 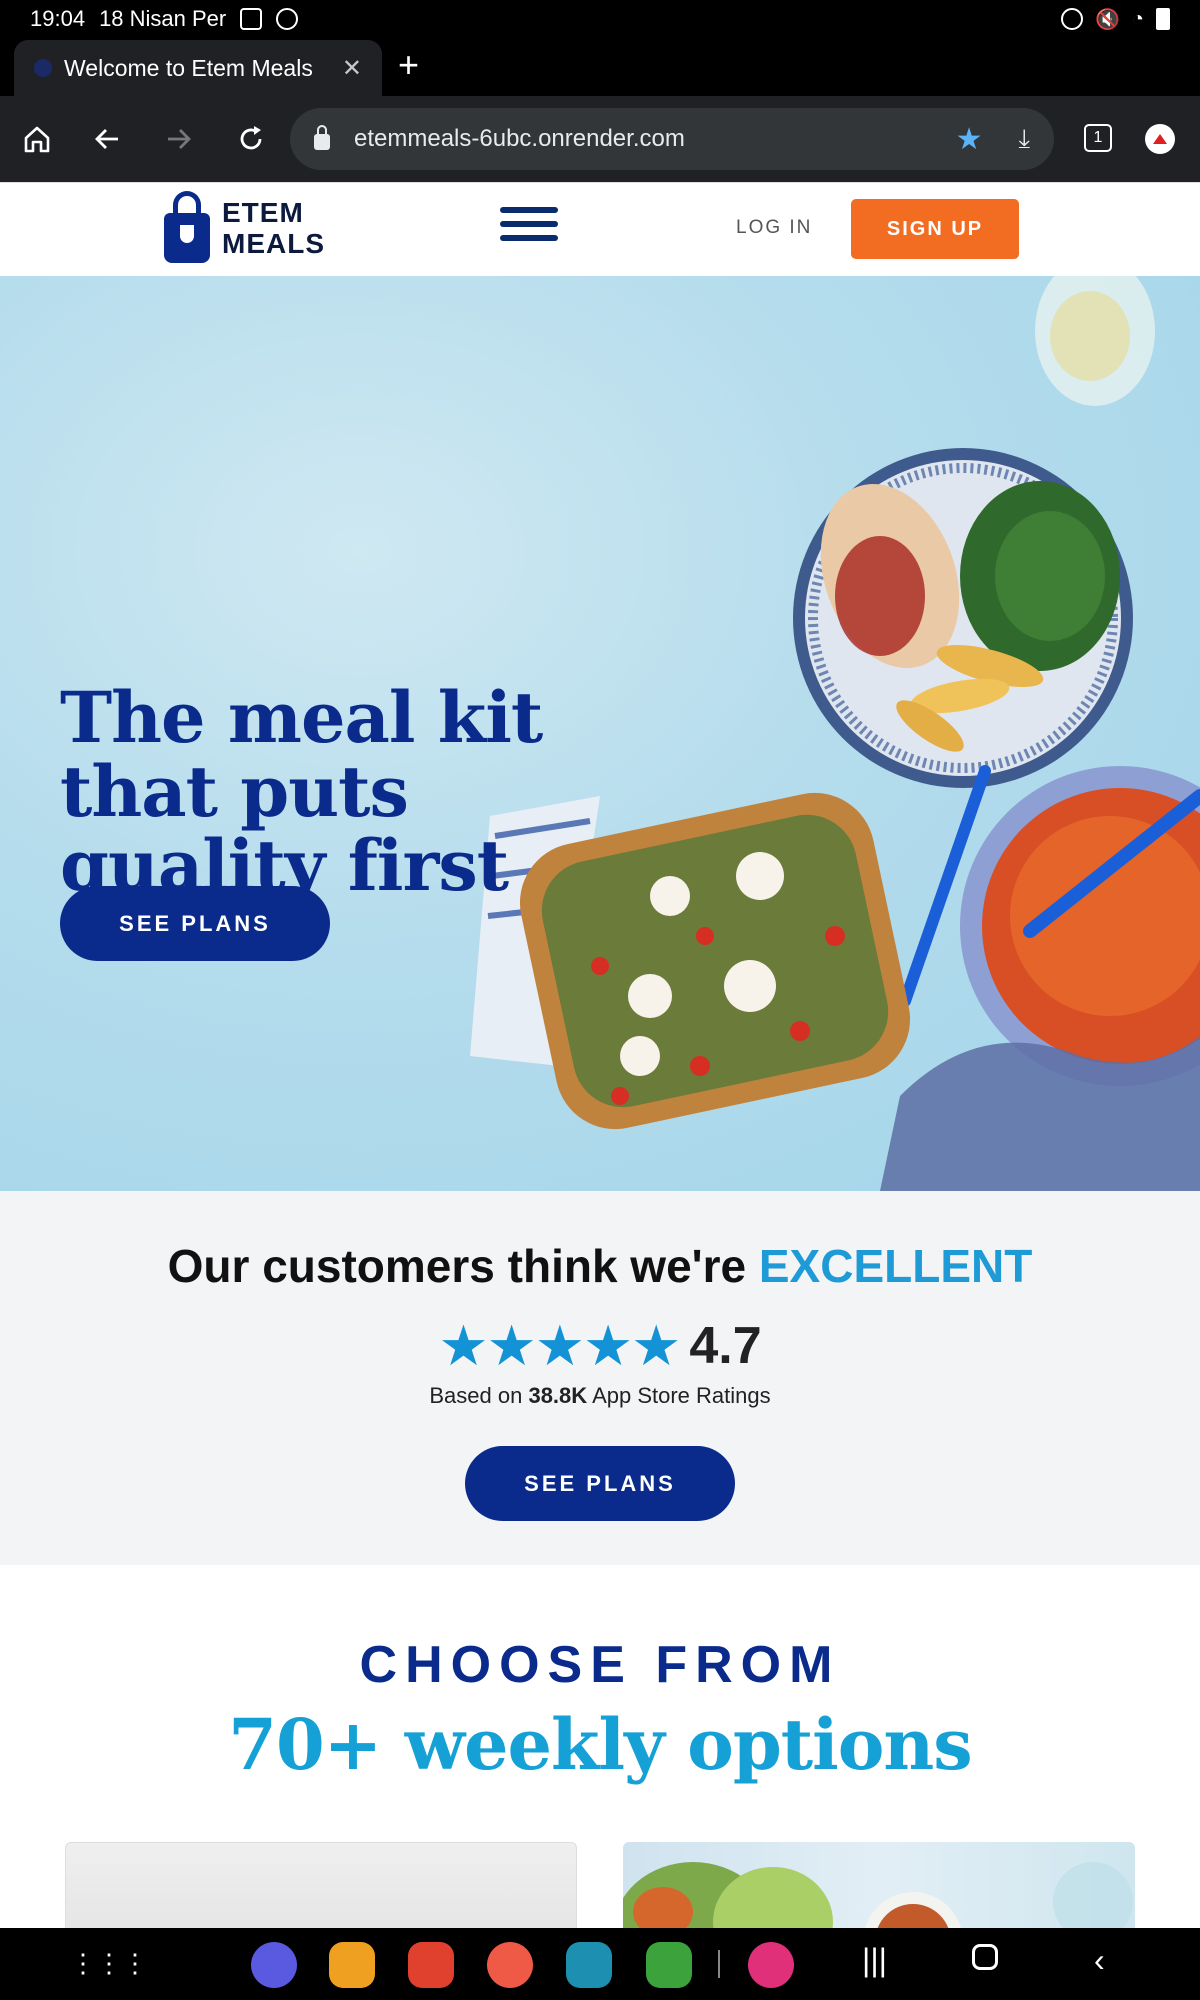 I want to click on browser-tab-strip: Welcome to Etem Meals ✕ +, so click(x=600, y=67).